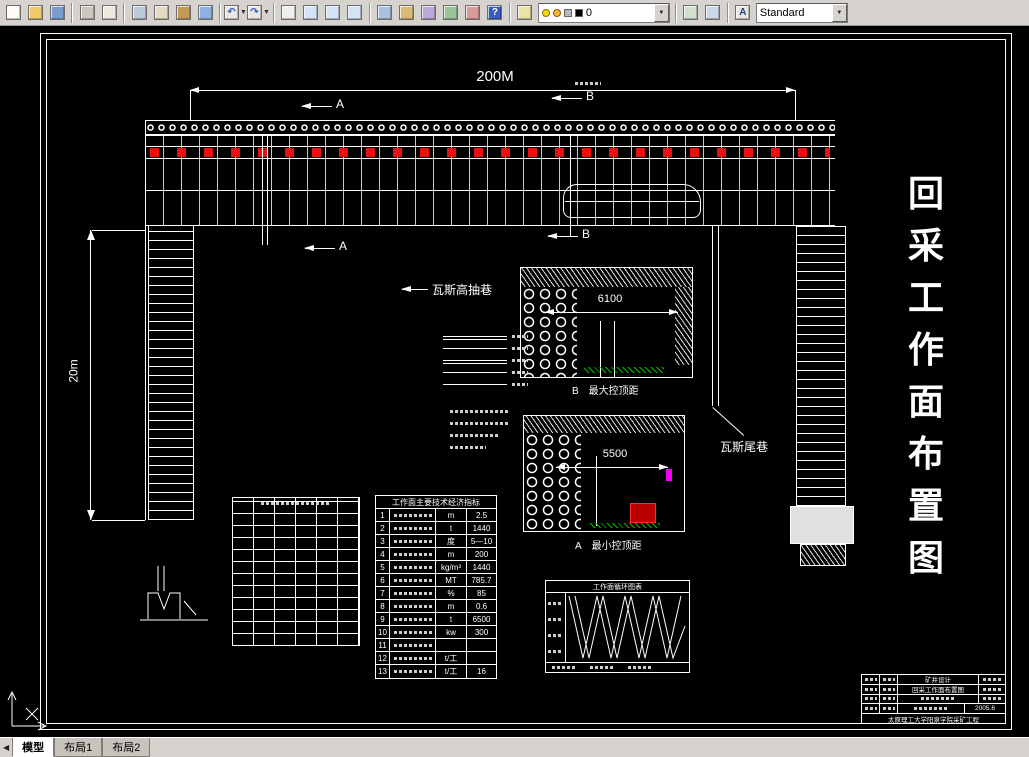 The image size is (1029, 757). Describe the element at coordinates (90, 375) in the screenshot. I see `dimension-line-20m` at that location.